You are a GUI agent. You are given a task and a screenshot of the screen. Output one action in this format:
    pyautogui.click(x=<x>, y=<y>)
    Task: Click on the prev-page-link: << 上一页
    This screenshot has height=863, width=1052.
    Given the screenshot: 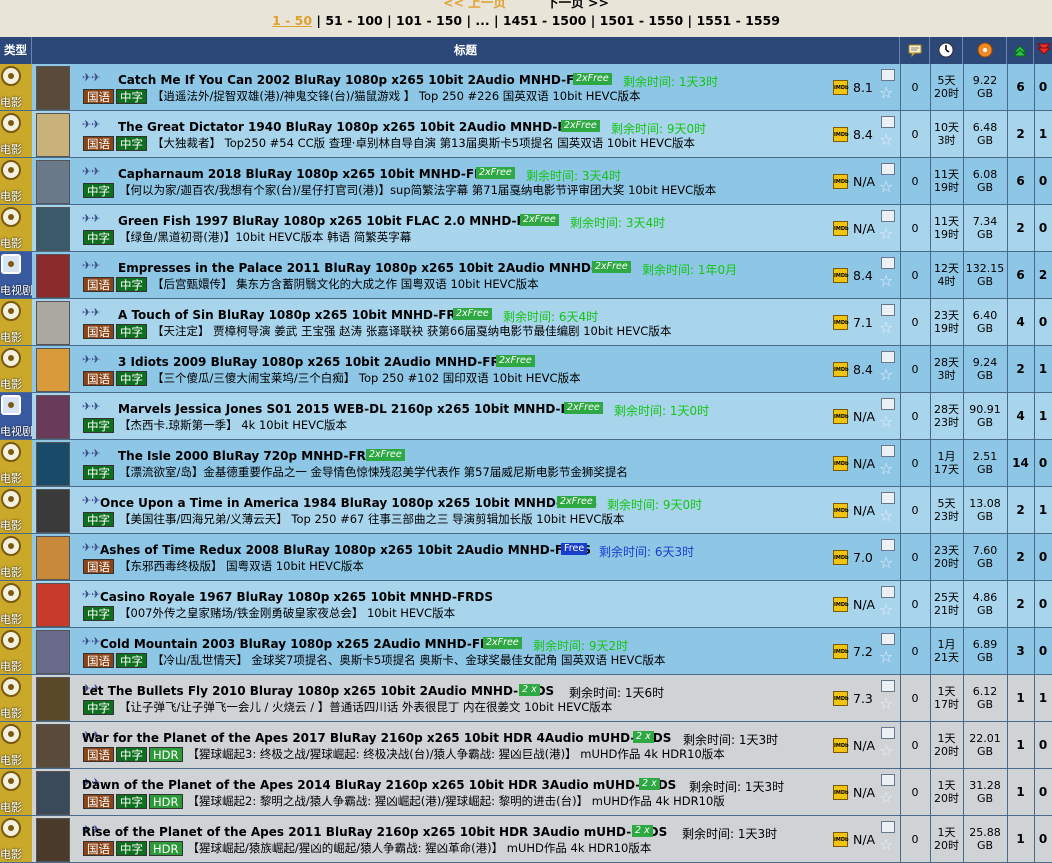 What is the action you would take?
    pyautogui.click(x=474, y=5)
    